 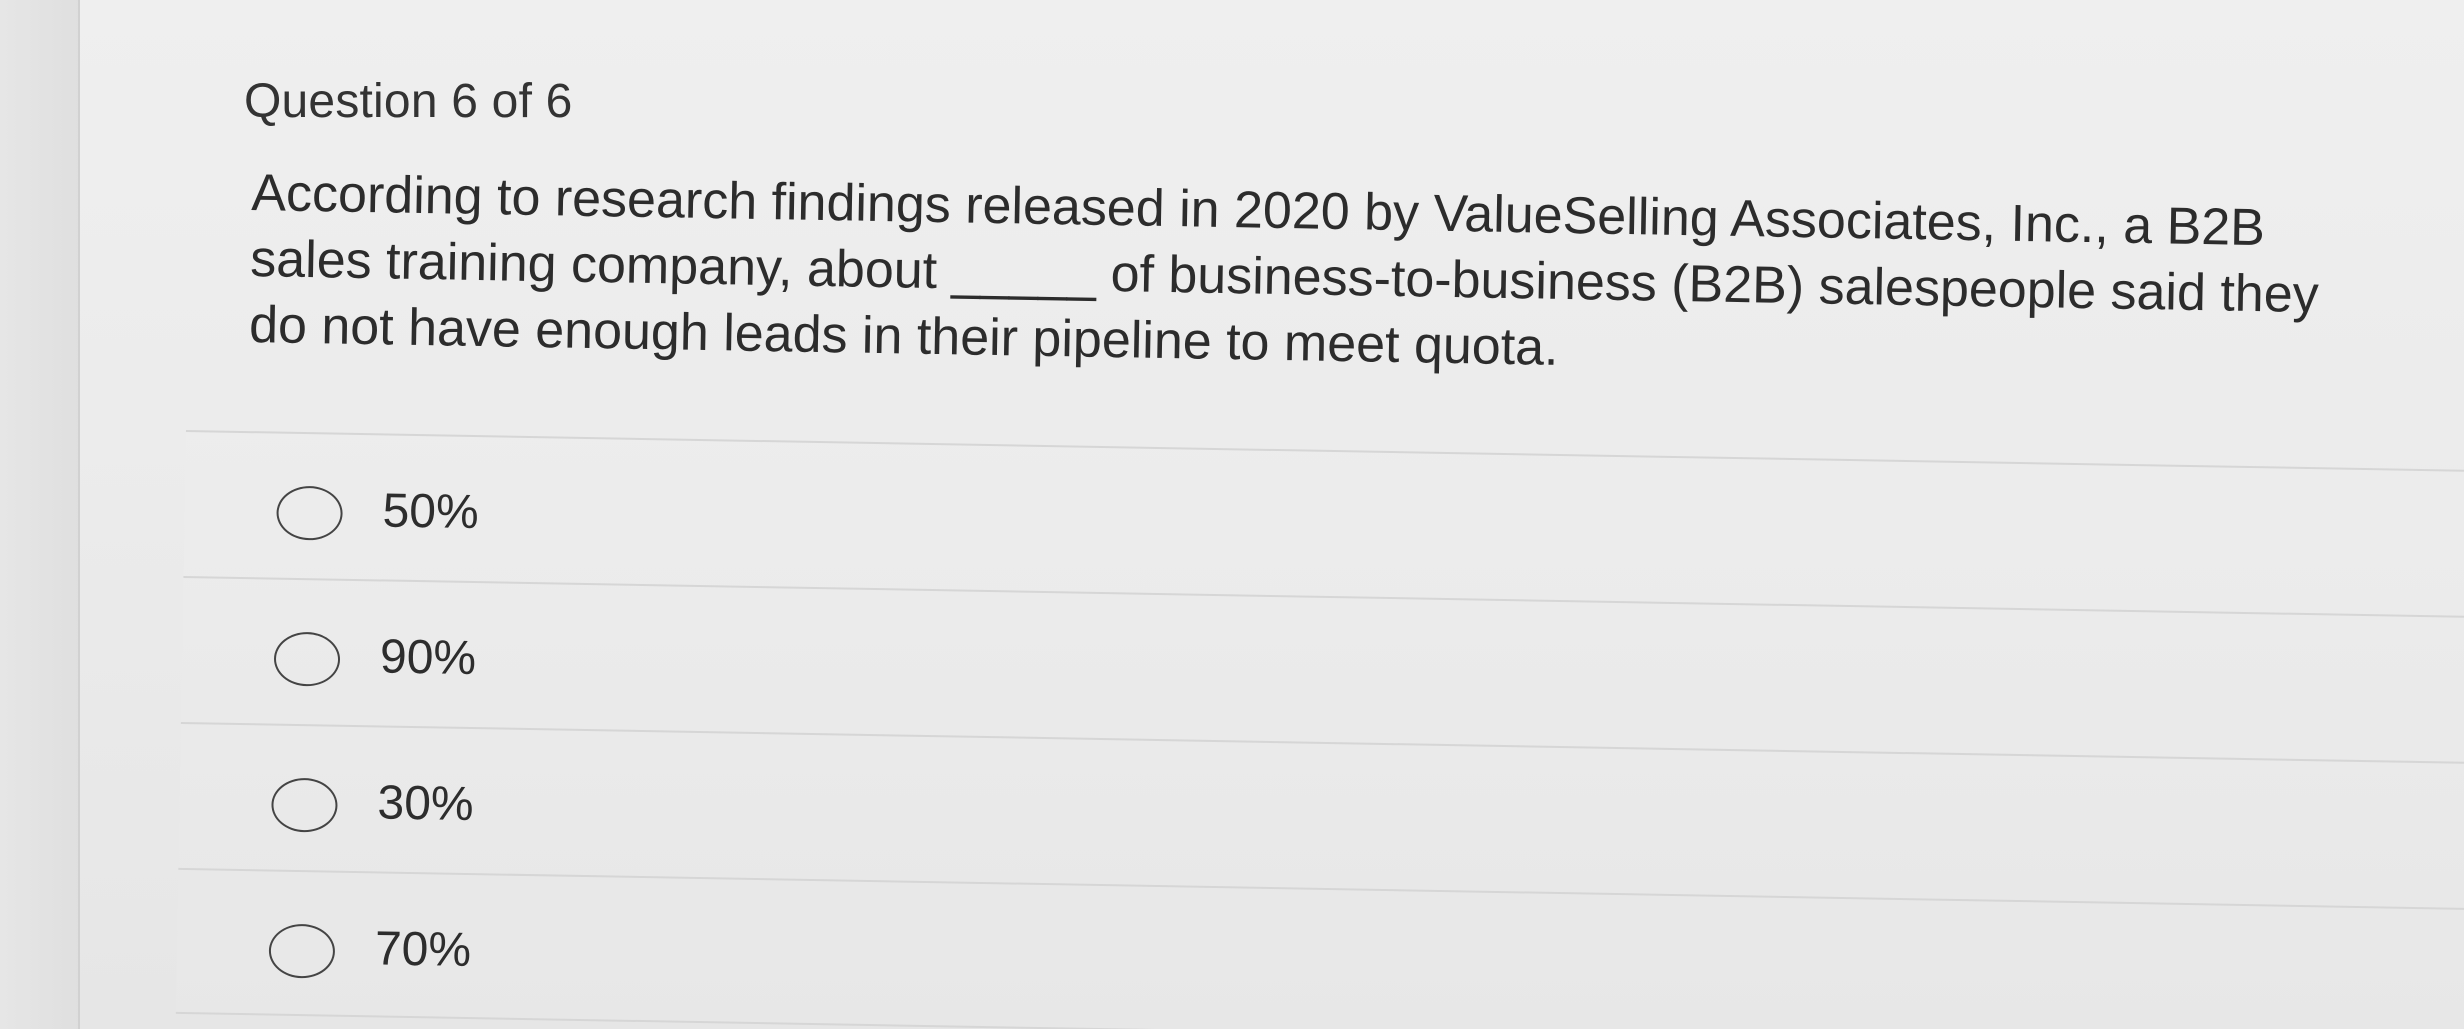 What do you see at coordinates (408, 101) in the screenshot?
I see `question-number: Question 6 of 6` at bounding box center [408, 101].